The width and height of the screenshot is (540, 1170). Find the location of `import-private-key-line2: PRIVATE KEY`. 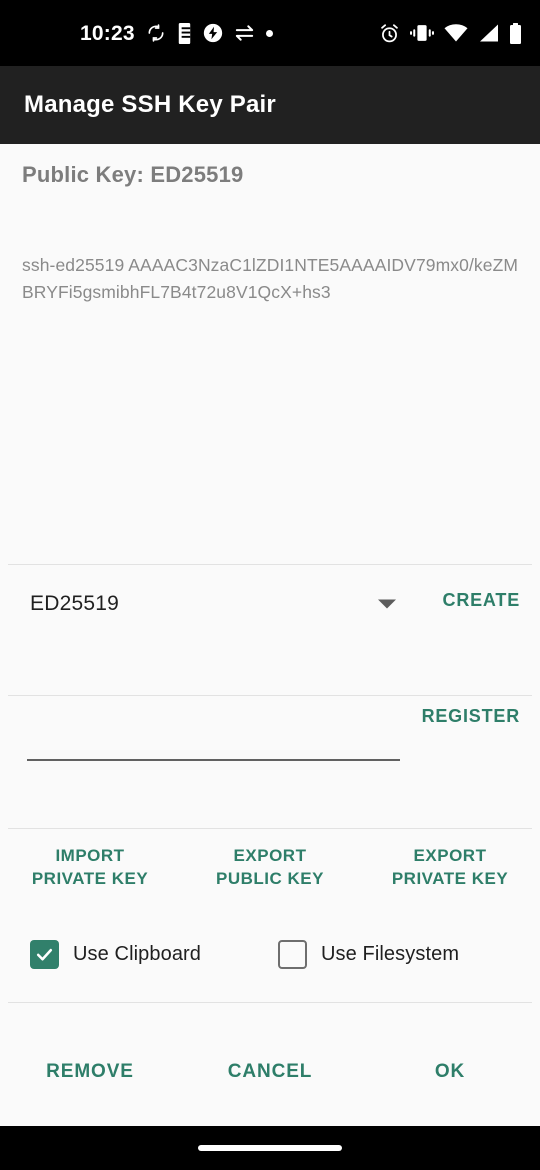

import-private-key-line2: PRIVATE KEY is located at coordinates (90, 878).